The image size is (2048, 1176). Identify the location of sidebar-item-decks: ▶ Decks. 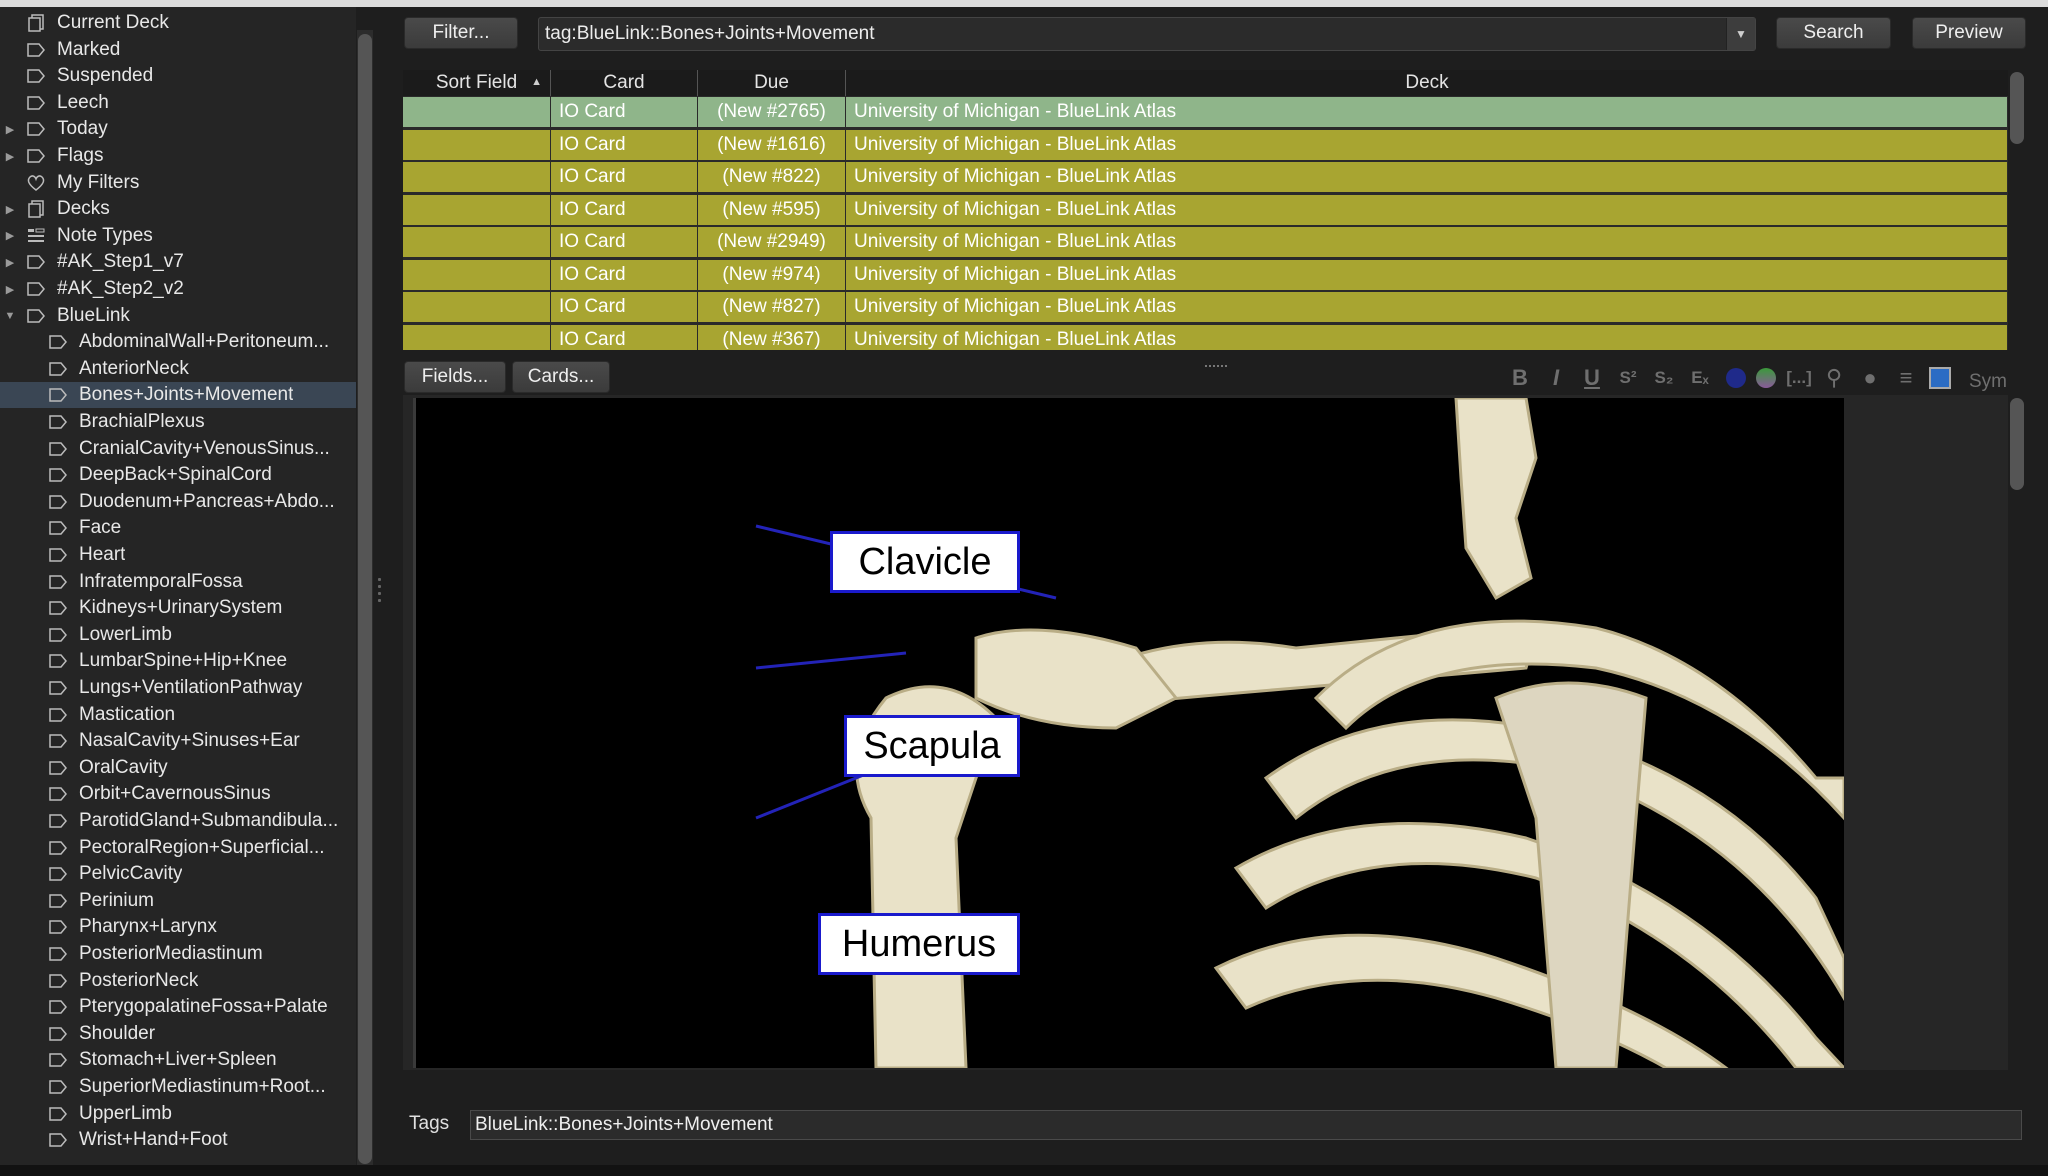
(178, 209).